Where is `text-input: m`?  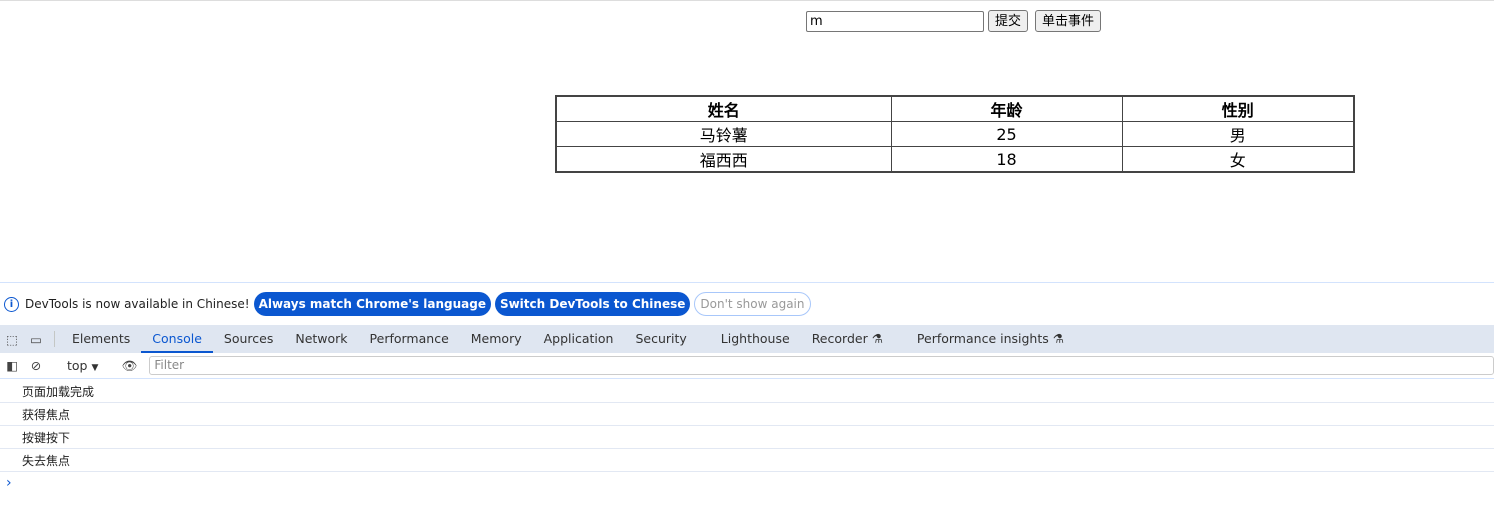 text-input: m is located at coordinates (895, 21).